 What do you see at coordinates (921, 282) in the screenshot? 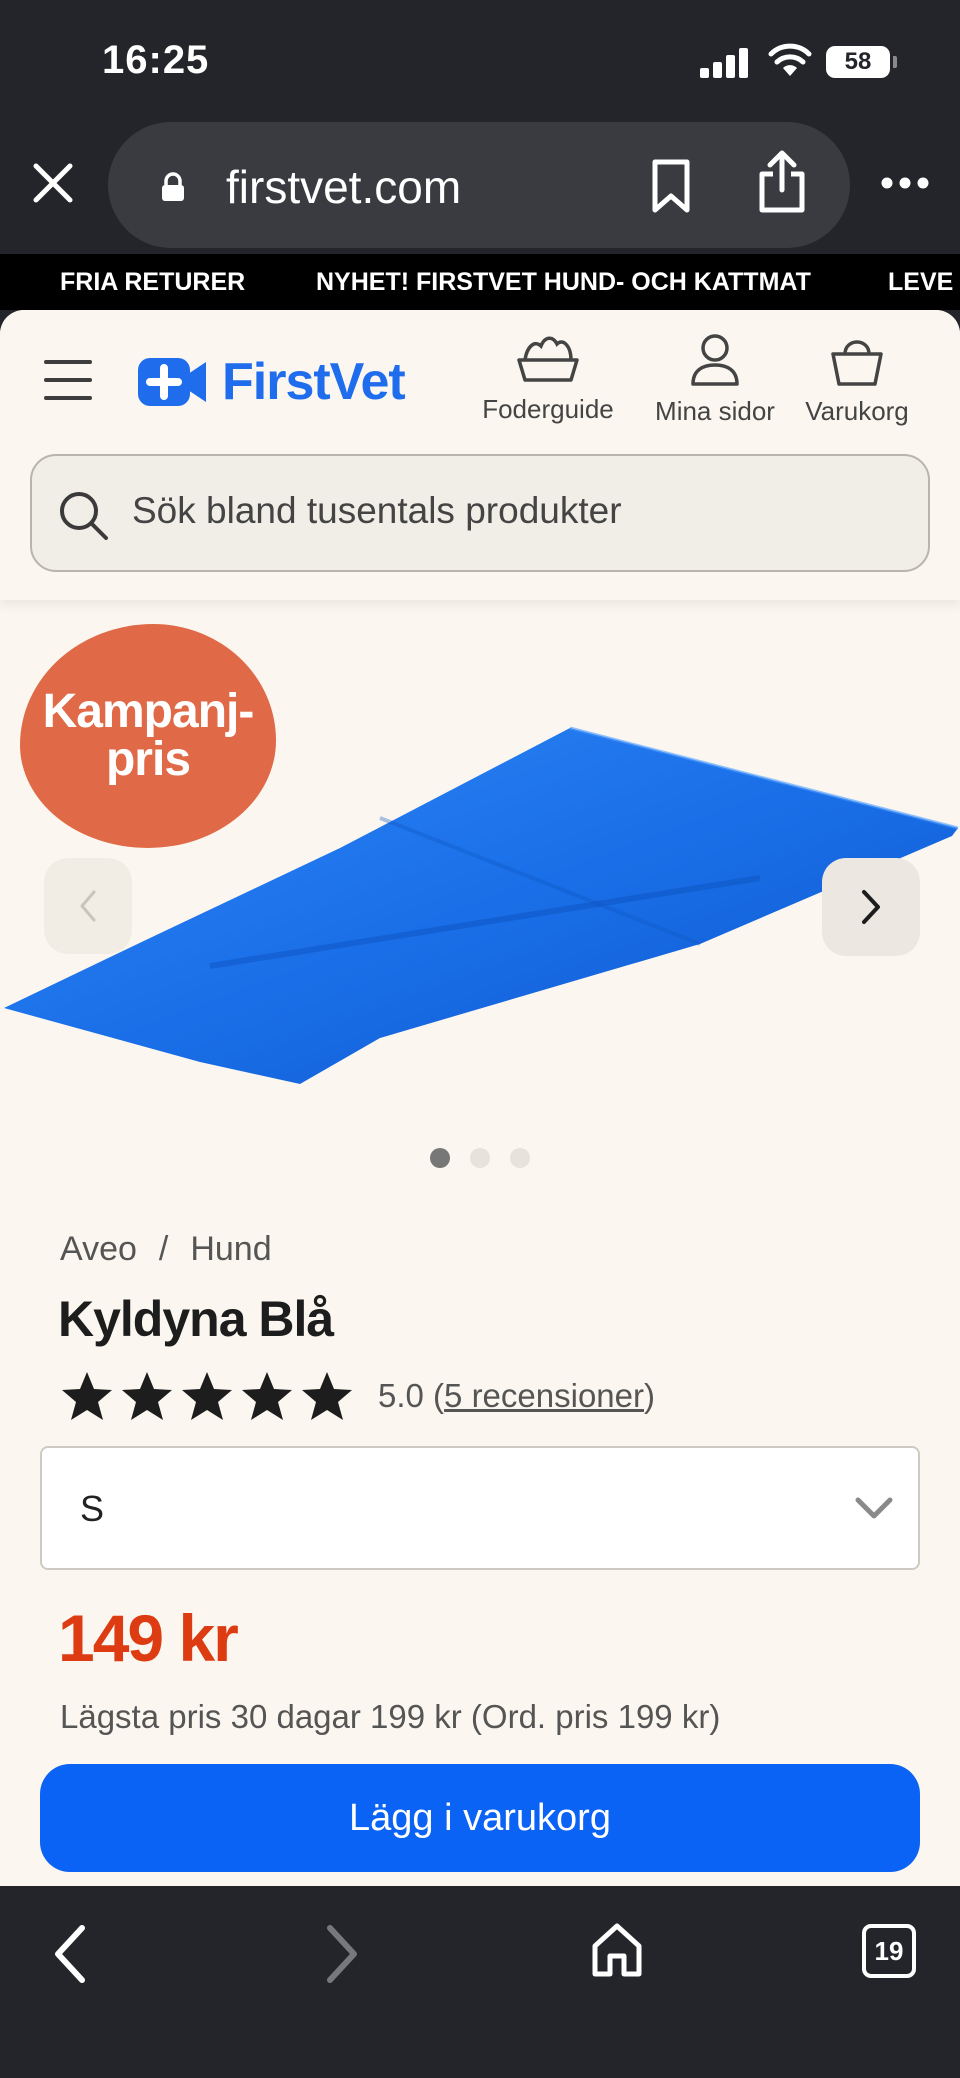
I see `announcement-item: LEVE` at bounding box center [921, 282].